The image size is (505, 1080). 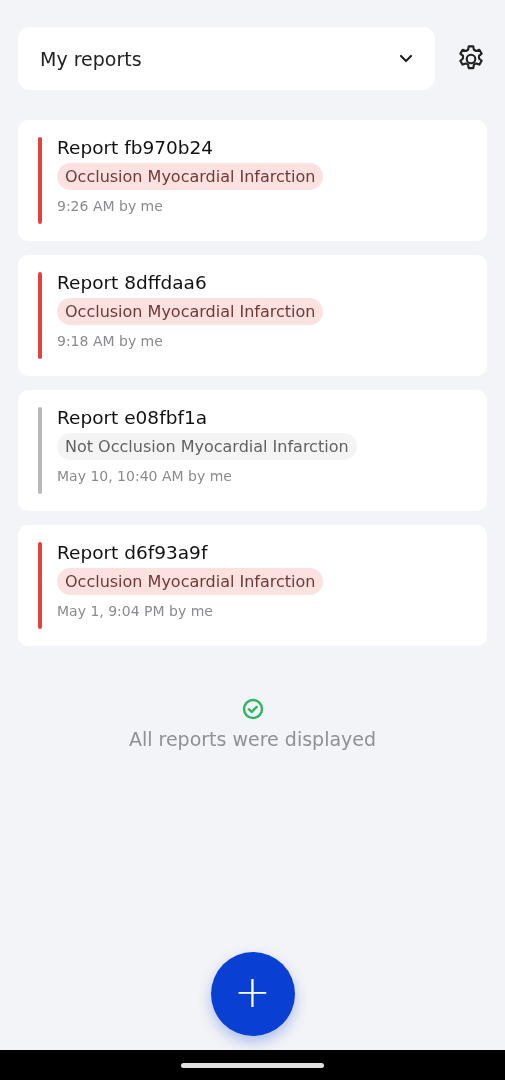 What do you see at coordinates (110, 206) in the screenshot?
I see `report-time: 9:26 AM by me` at bounding box center [110, 206].